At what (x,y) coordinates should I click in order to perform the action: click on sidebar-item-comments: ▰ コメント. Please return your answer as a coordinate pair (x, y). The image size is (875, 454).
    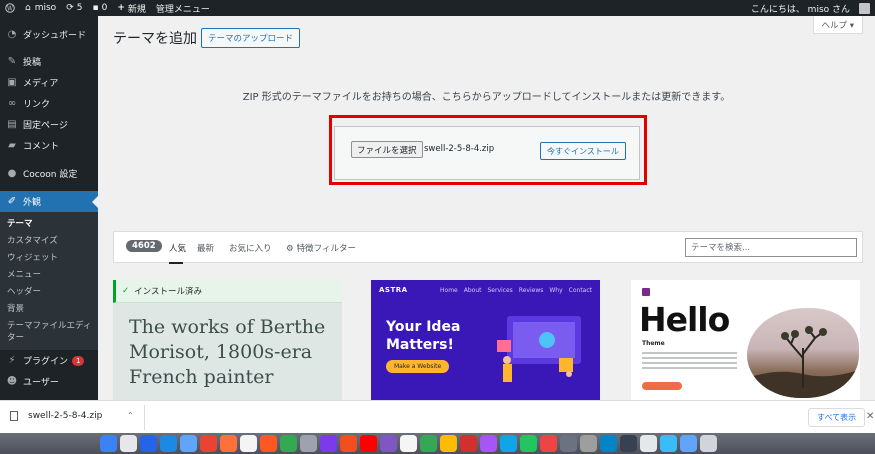
    Looking at the image, I should click on (49, 145).